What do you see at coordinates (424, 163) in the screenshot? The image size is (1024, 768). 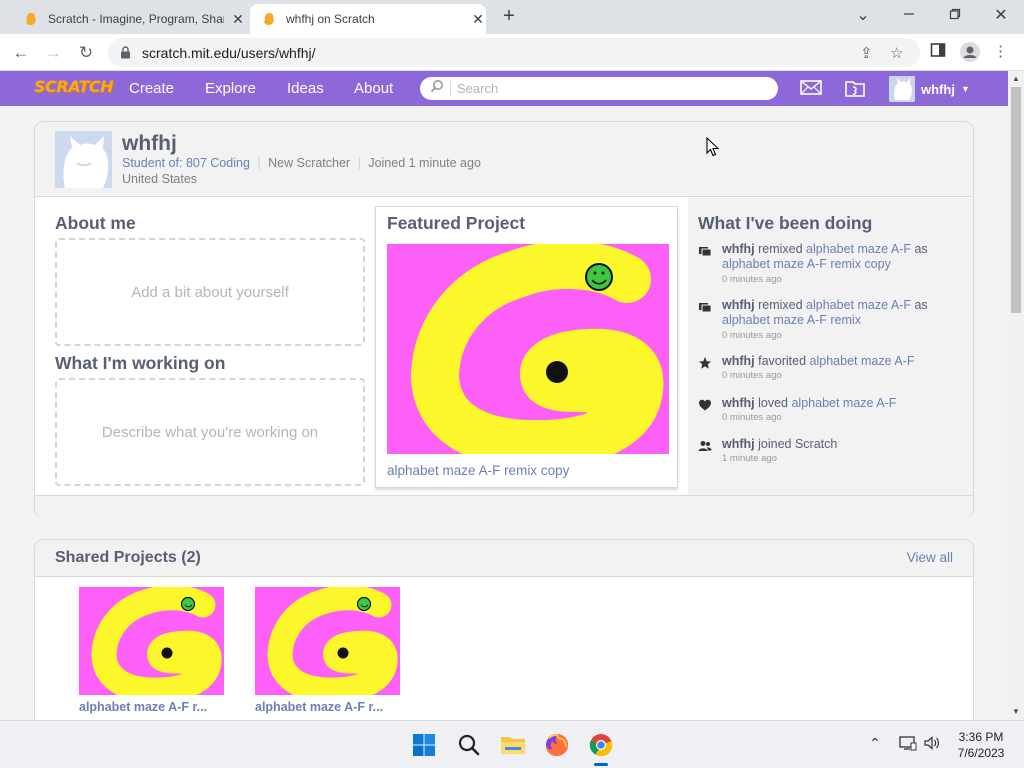 I see `joined-label: Joined 1 minute ago` at bounding box center [424, 163].